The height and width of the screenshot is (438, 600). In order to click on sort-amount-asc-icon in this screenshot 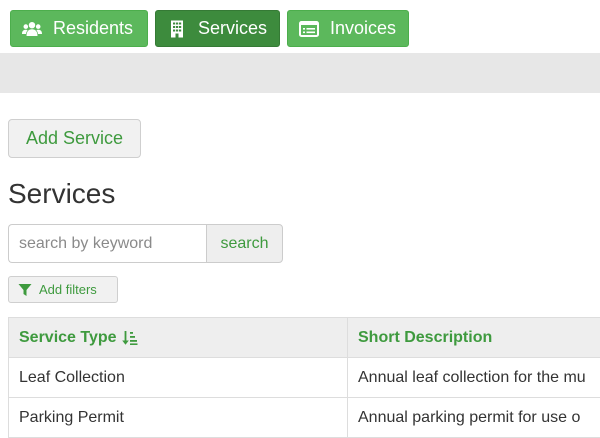, I will do `click(130, 338)`.